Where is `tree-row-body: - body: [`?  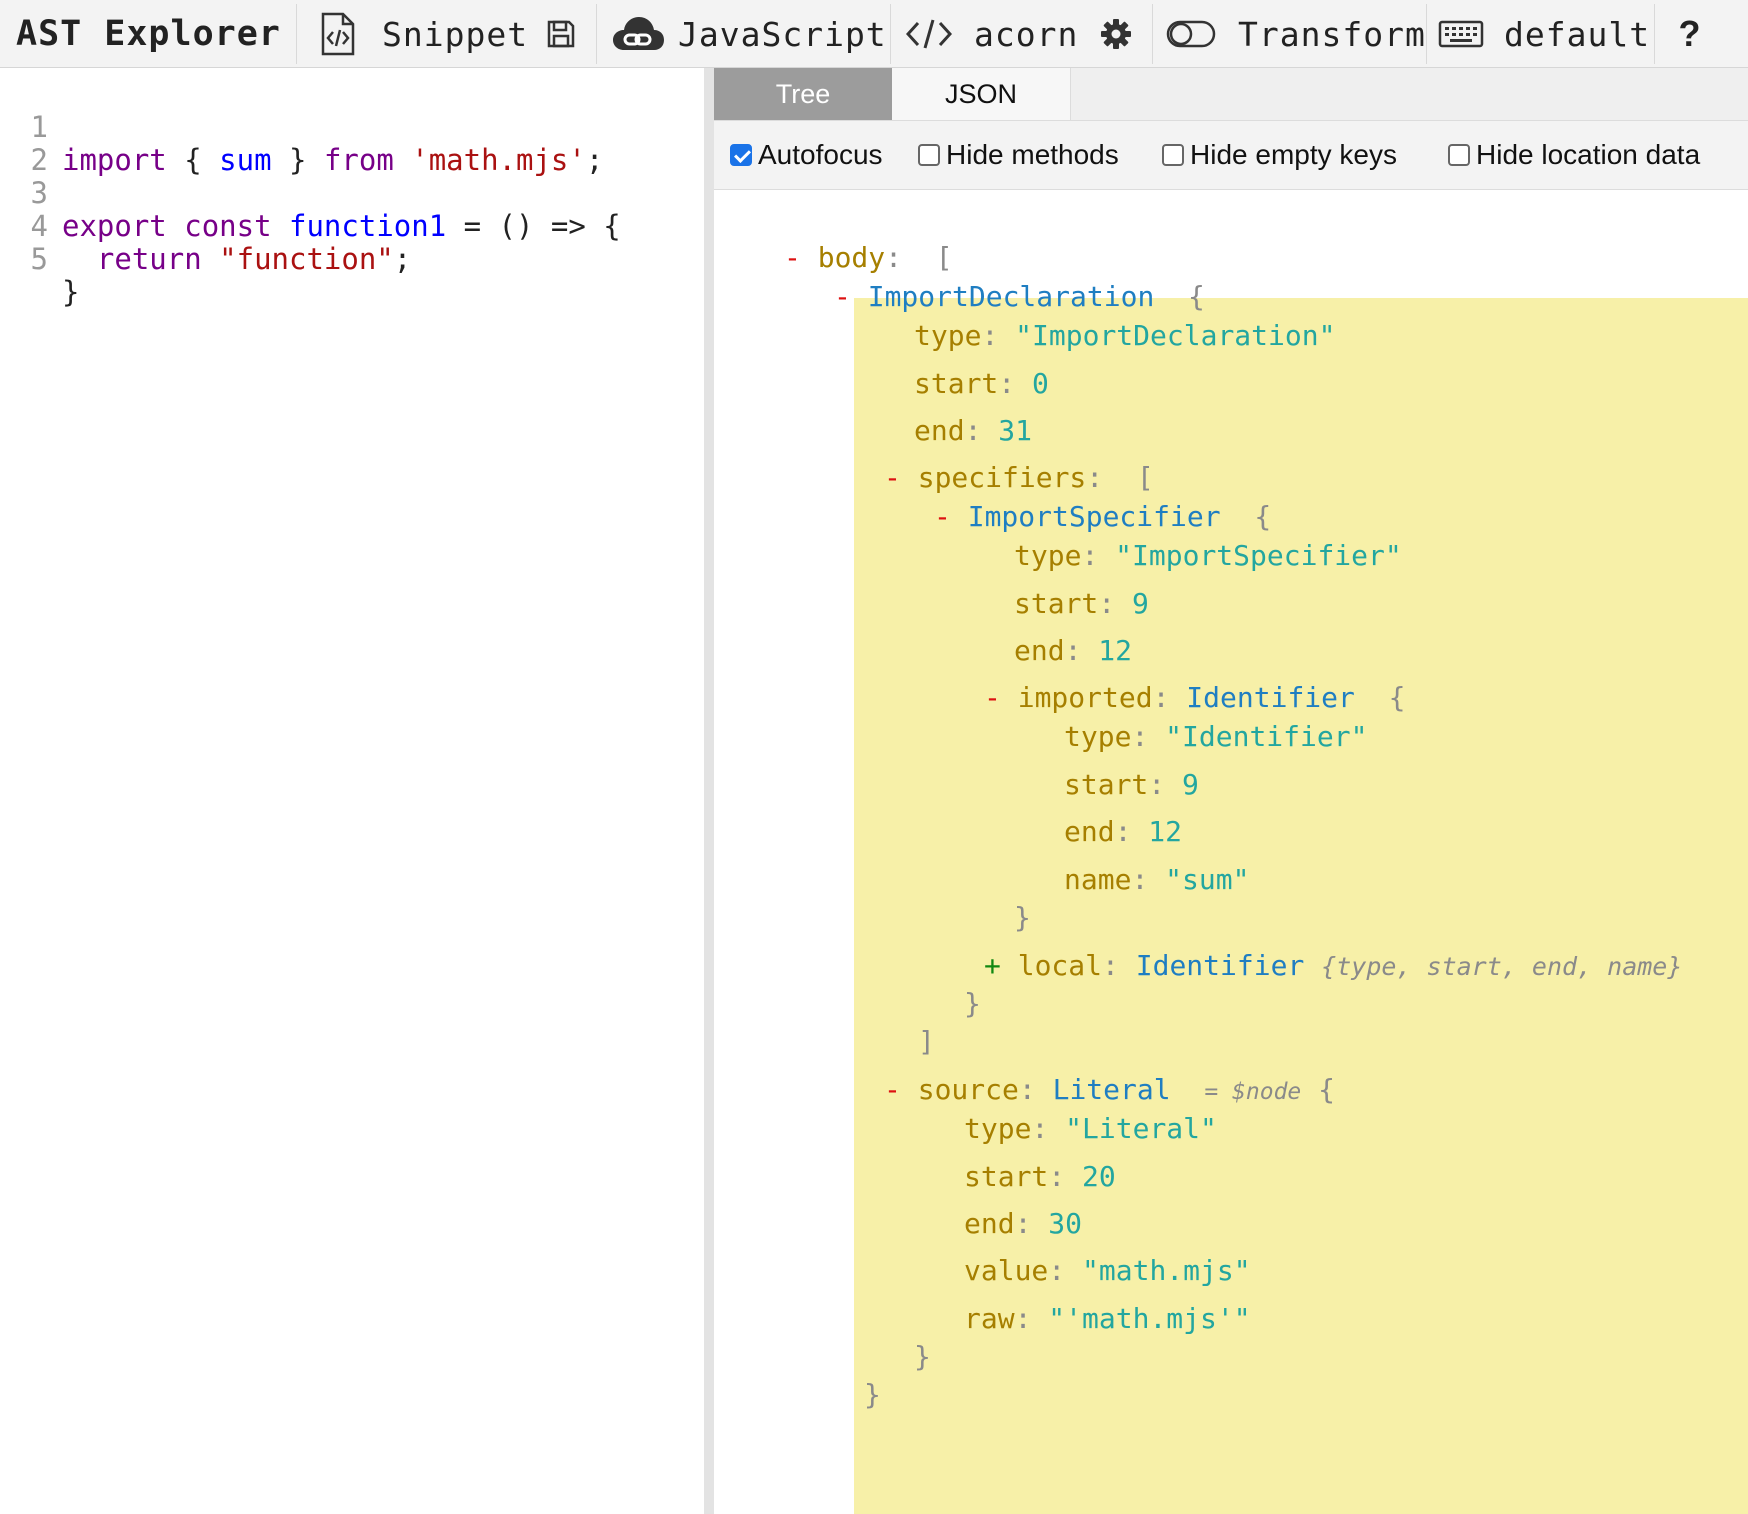
tree-row-body: - body: [ is located at coordinates (868, 258).